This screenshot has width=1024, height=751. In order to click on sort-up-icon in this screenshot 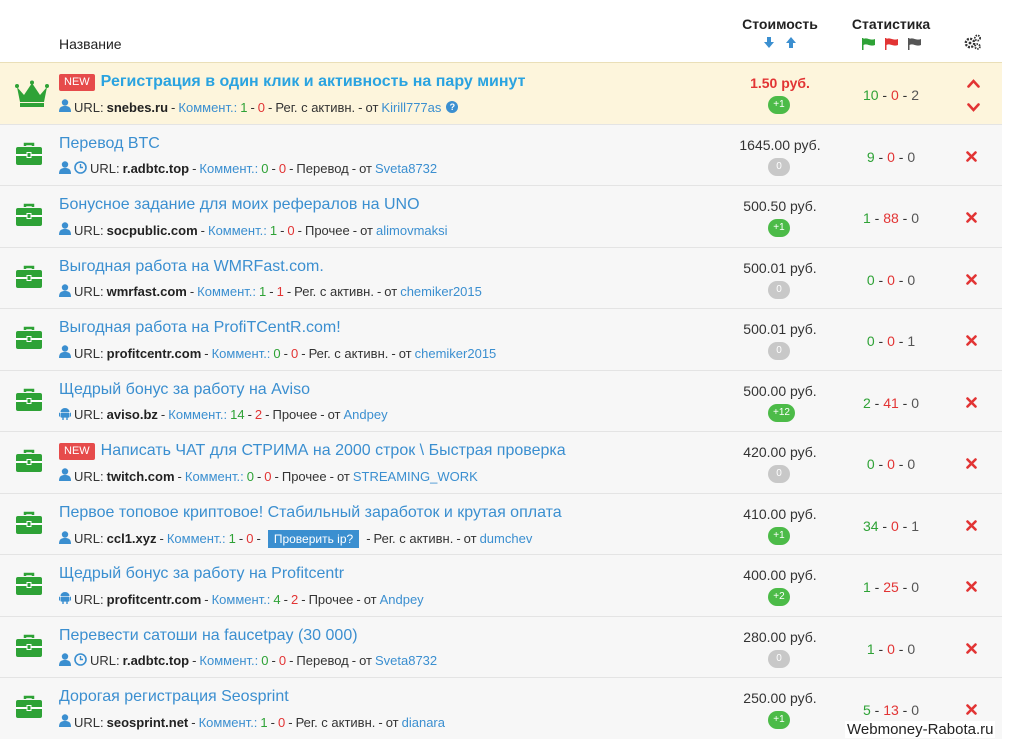, I will do `click(791, 45)`.